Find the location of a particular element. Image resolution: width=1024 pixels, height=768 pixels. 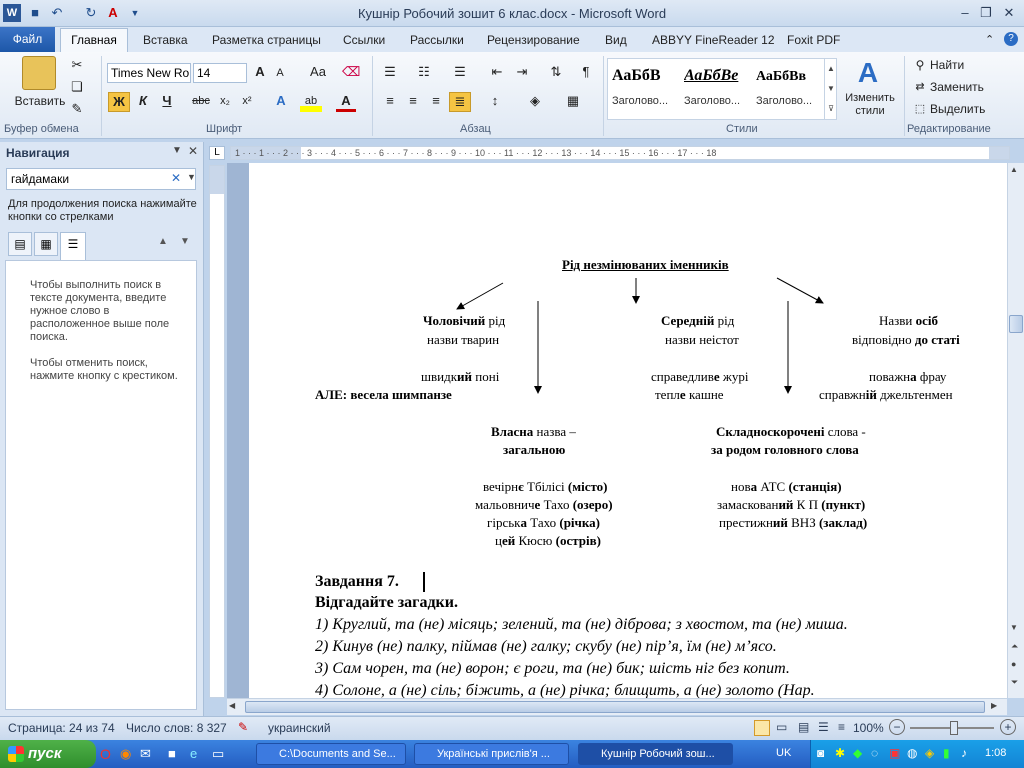

browse-object-icon: ● is located at coordinates (1013, 664).